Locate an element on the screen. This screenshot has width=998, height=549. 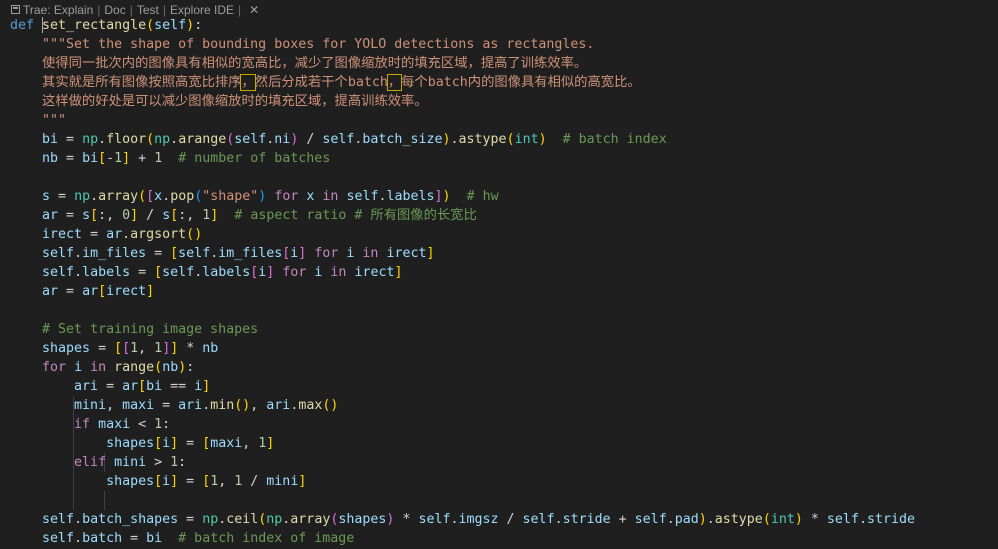
parameter: self is located at coordinates (170, 25).